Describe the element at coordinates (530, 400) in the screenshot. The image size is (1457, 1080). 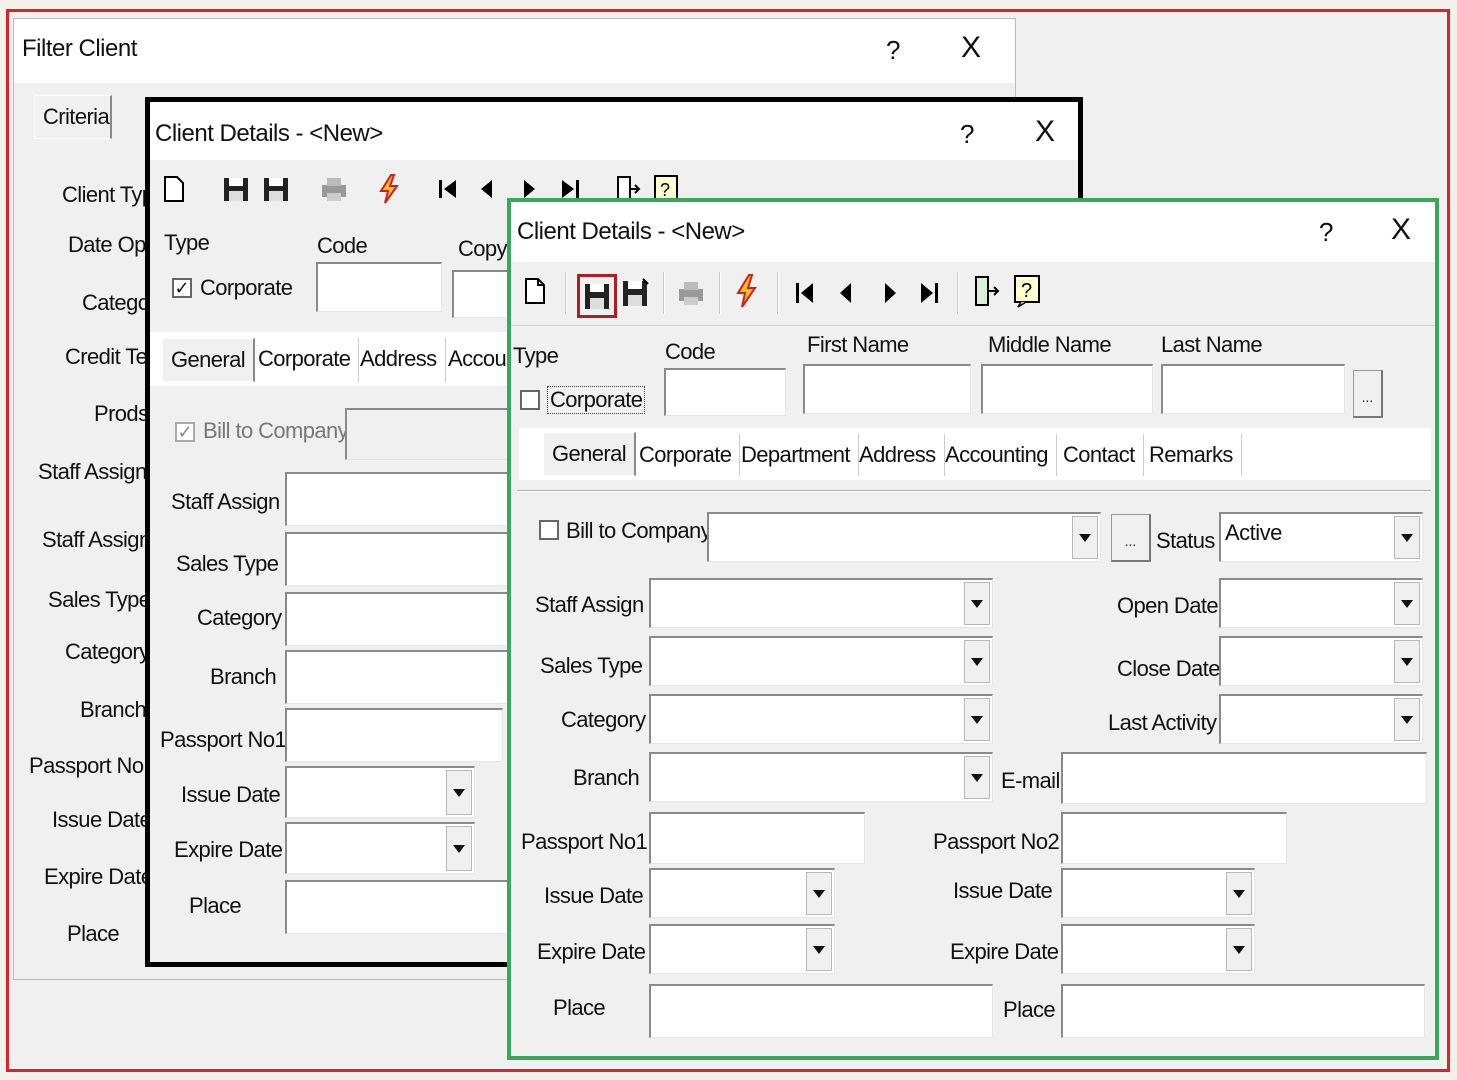
I see `front-corporate-checkbox` at that location.